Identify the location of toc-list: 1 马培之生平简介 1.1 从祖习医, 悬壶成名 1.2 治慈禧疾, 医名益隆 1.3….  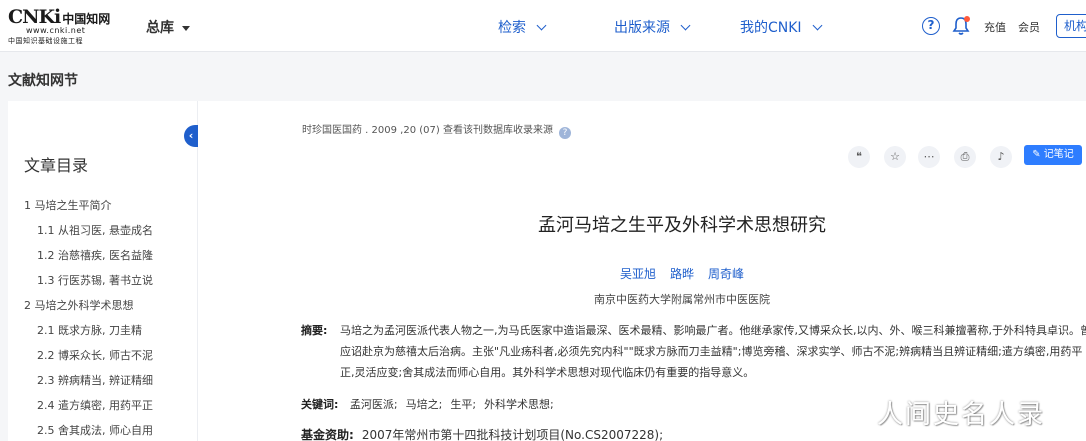
(103, 319).